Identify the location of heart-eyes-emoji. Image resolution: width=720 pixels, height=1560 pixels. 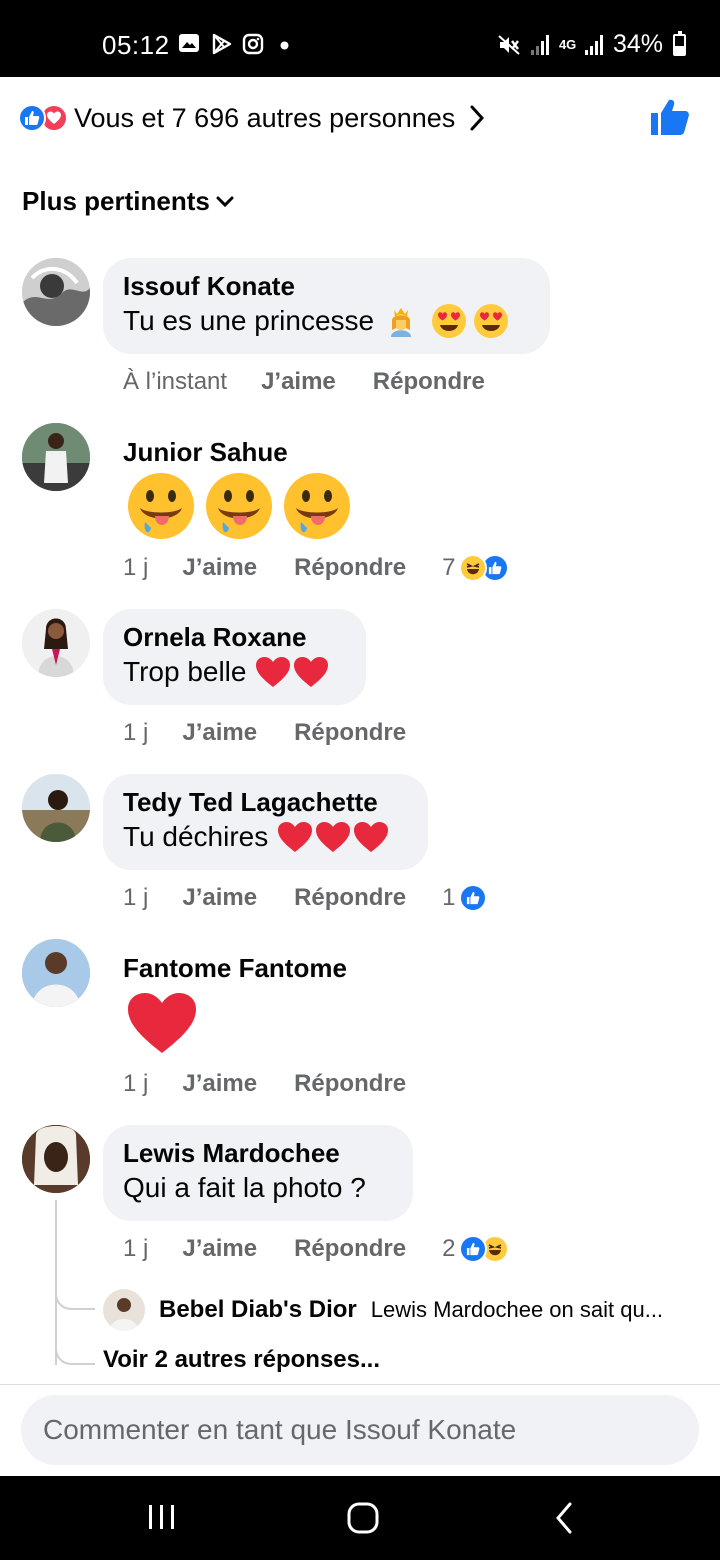
(449, 321).